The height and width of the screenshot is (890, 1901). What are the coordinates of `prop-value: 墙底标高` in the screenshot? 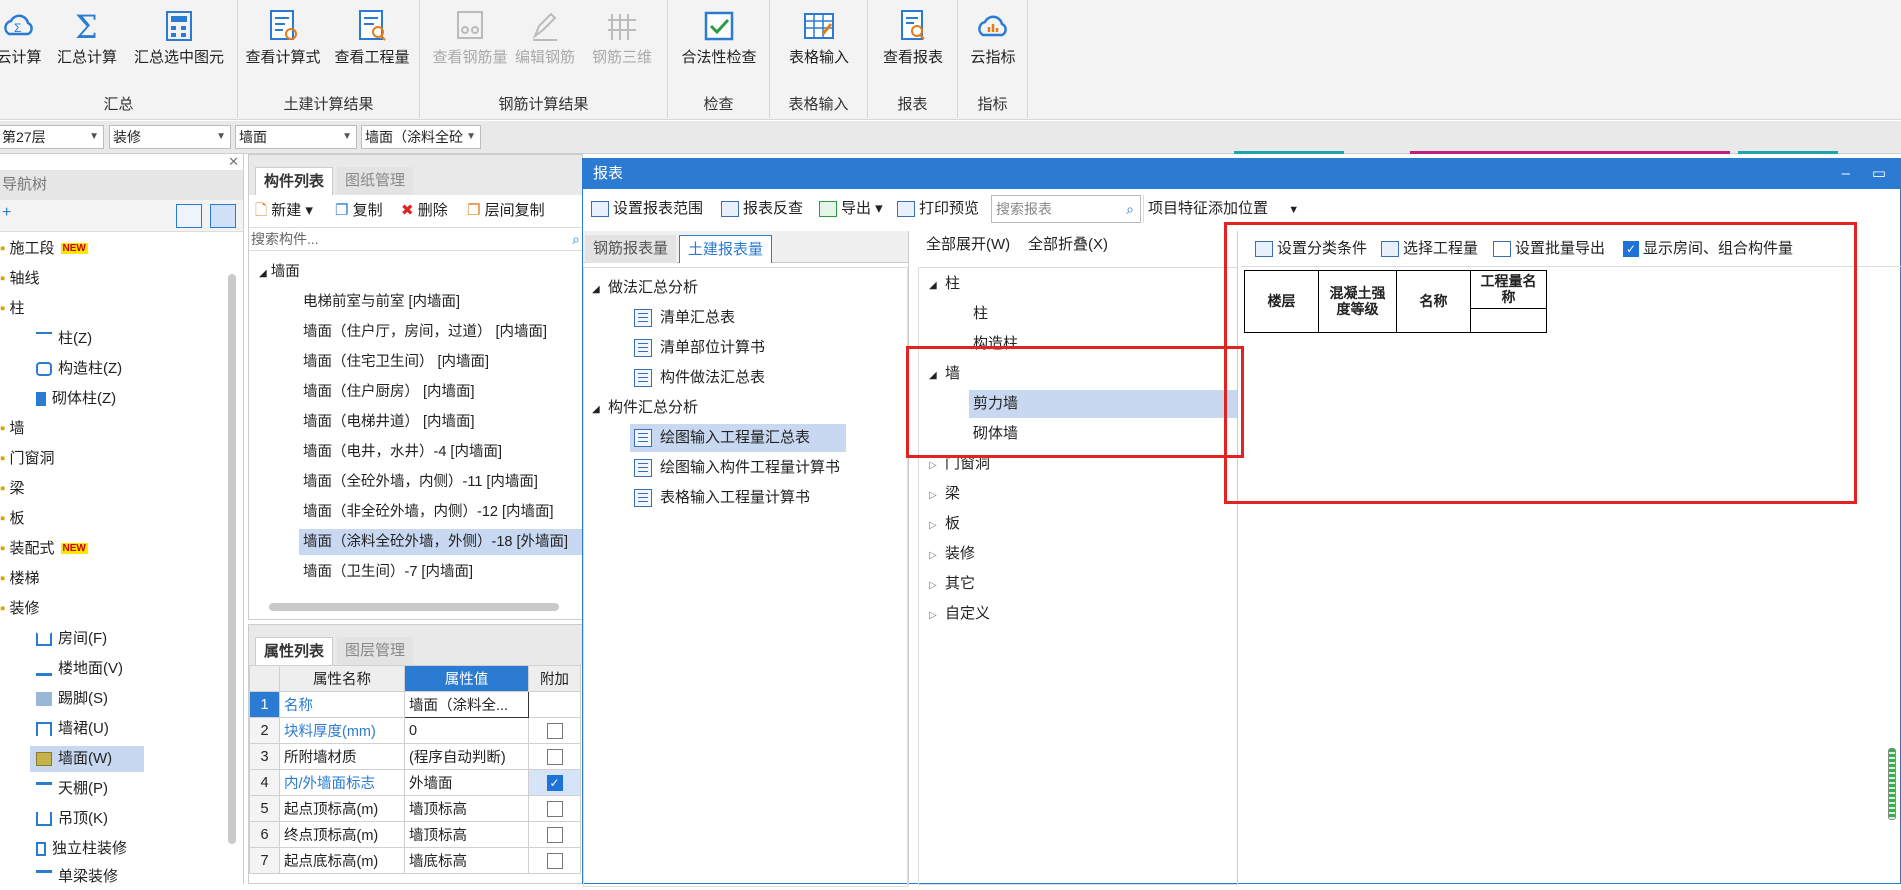 It's located at (466, 860).